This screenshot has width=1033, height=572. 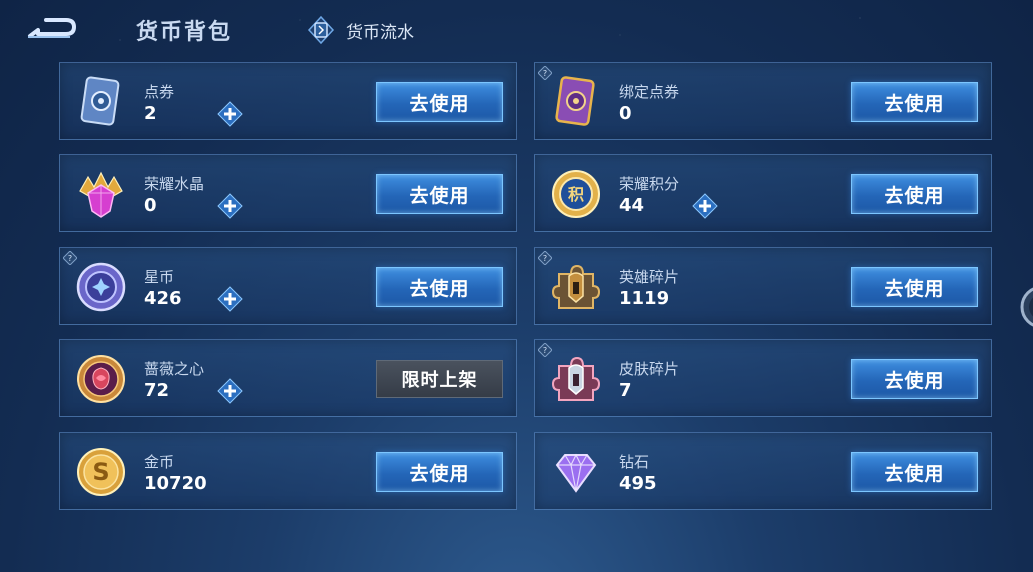 What do you see at coordinates (649, 92) in the screenshot?
I see `currency-name: 绑定点券` at bounding box center [649, 92].